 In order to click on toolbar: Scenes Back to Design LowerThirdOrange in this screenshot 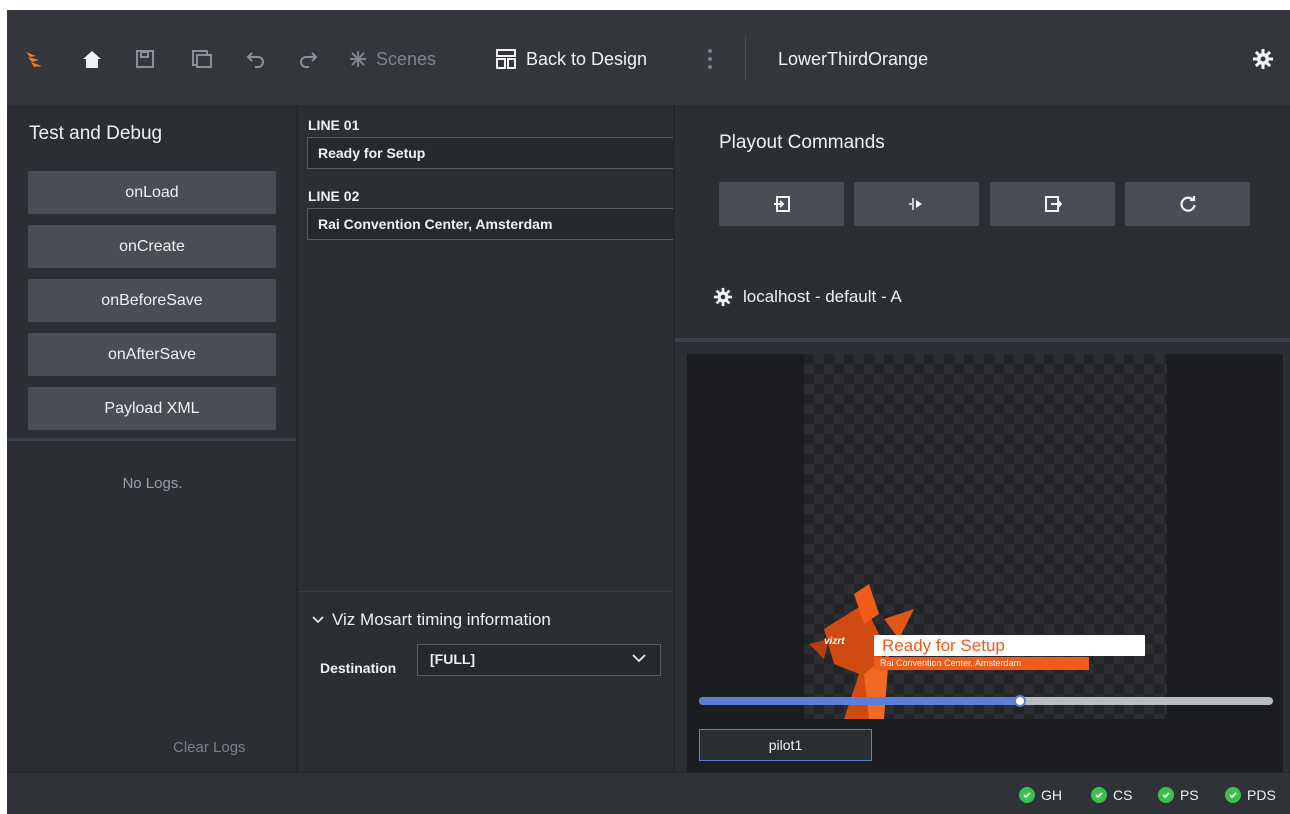, I will do `click(648, 57)`.